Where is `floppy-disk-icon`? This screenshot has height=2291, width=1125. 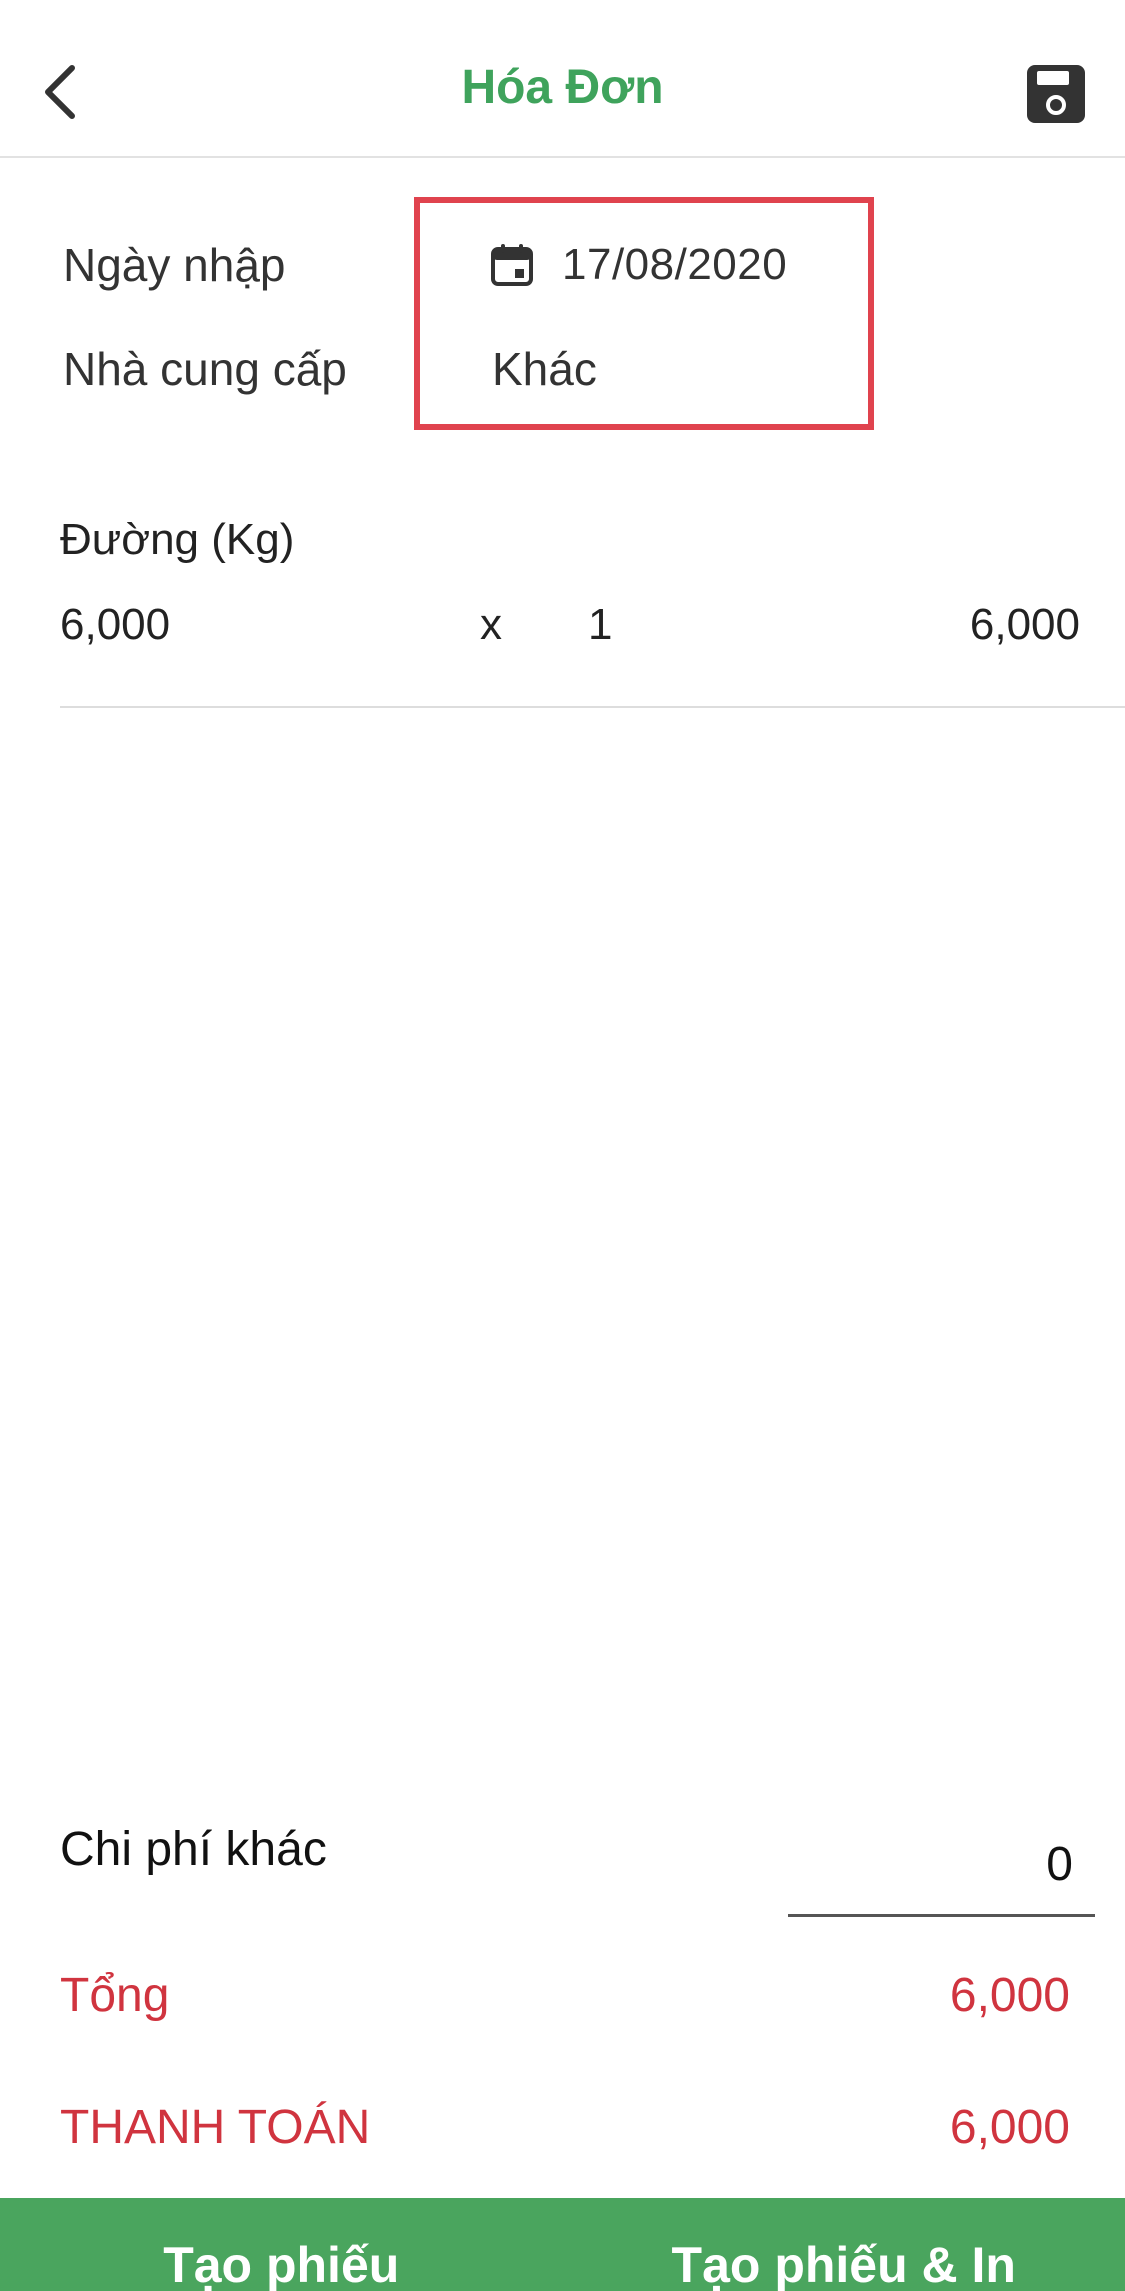
floppy-disk-icon is located at coordinates (1056, 94).